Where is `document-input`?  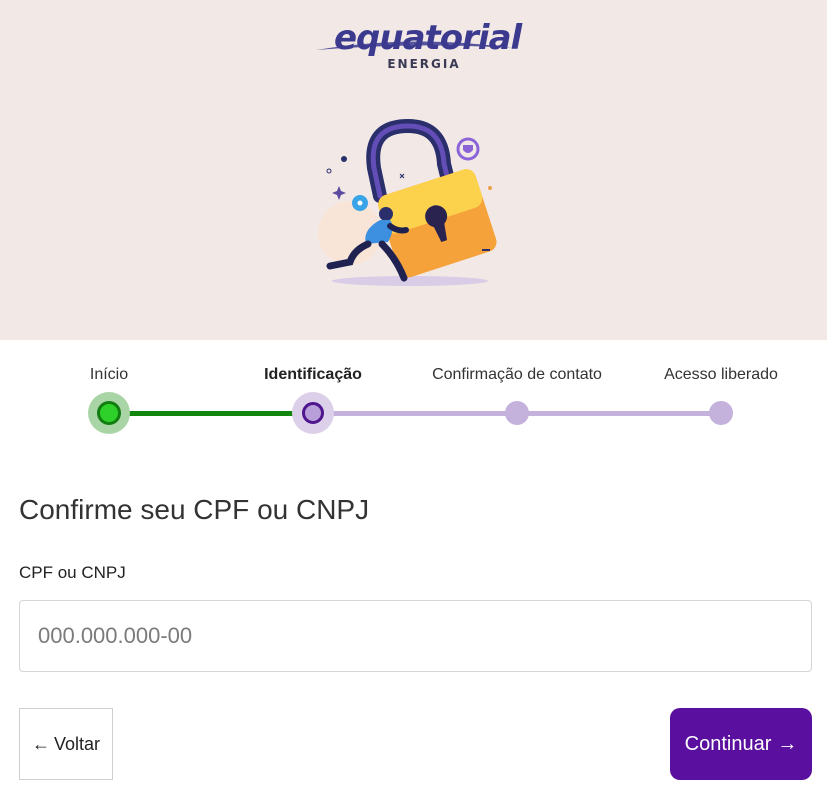
document-input is located at coordinates (415, 636).